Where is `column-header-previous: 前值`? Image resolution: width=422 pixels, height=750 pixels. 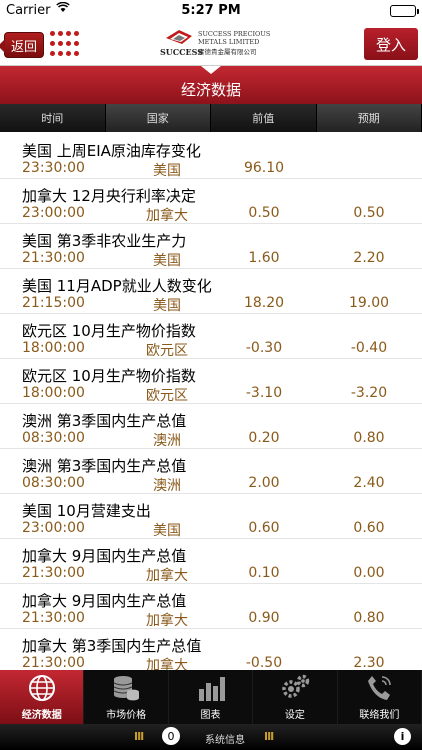
column-header-previous: 前值 is located at coordinates (264, 118).